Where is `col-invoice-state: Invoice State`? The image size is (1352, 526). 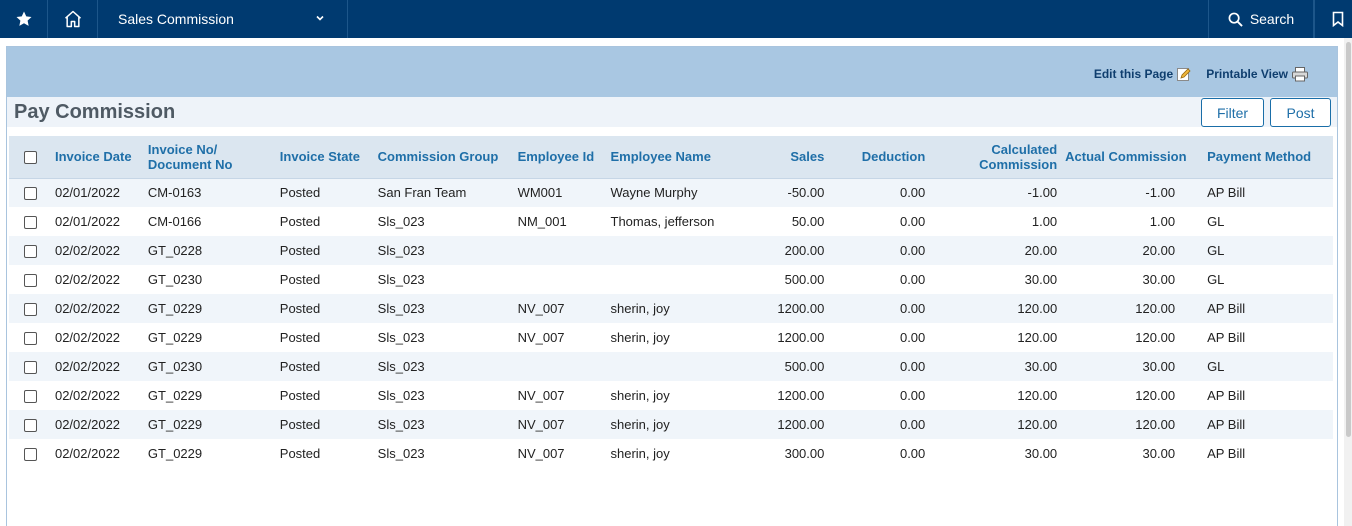 col-invoice-state: Invoice State is located at coordinates (324, 157).